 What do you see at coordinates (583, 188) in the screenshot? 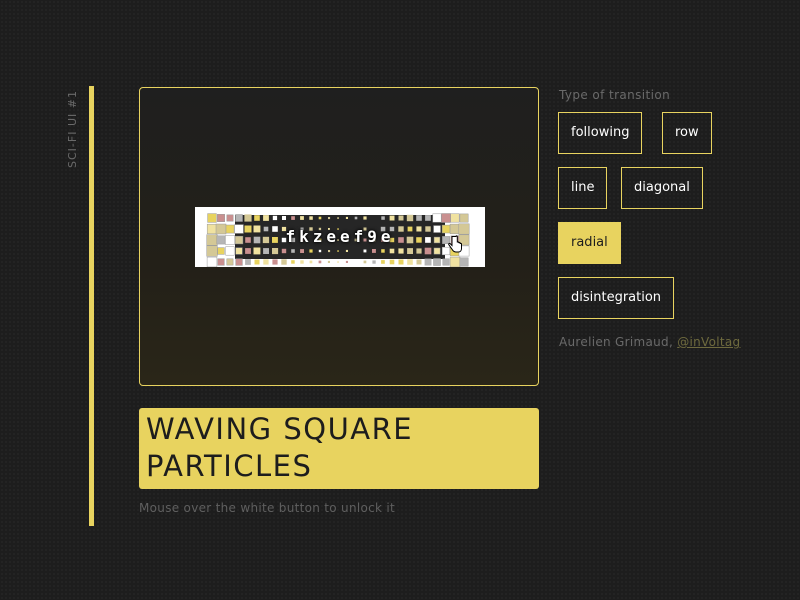
I see `transition-line-button: line` at bounding box center [583, 188].